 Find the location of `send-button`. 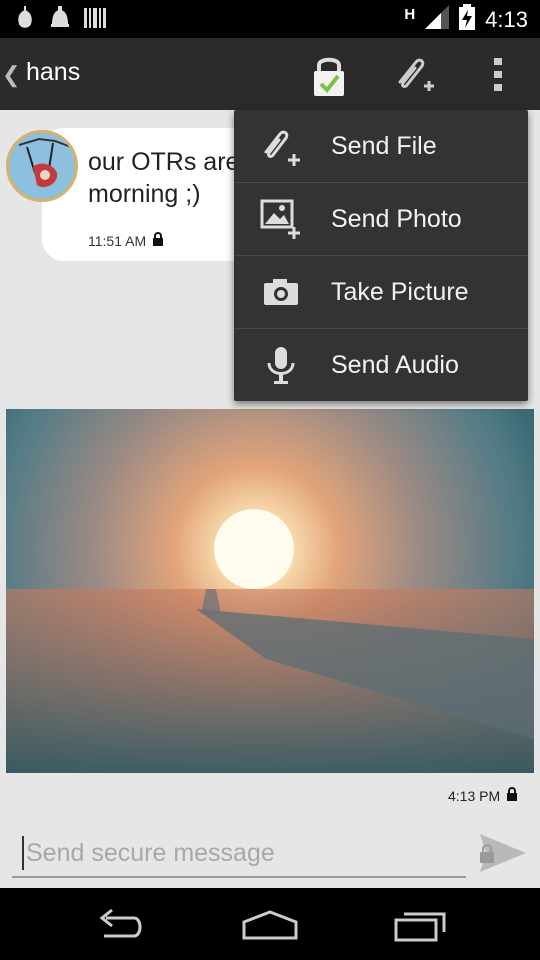

send-button is located at coordinates (502, 853).